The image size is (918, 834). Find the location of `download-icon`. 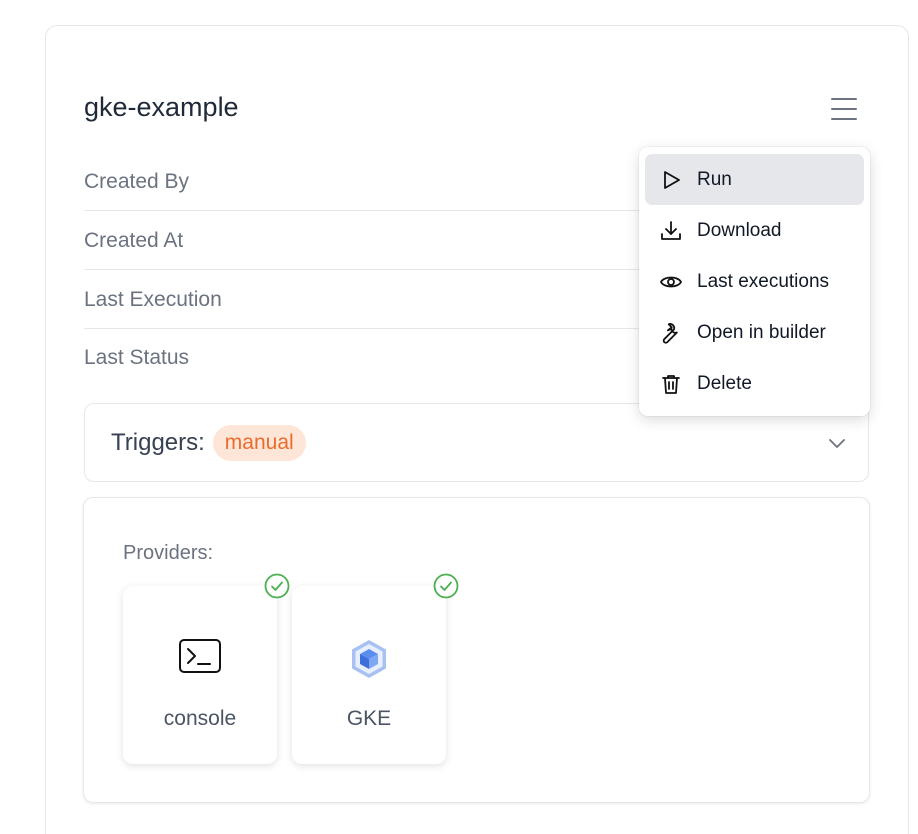

download-icon is located at coordinates (671, 230).